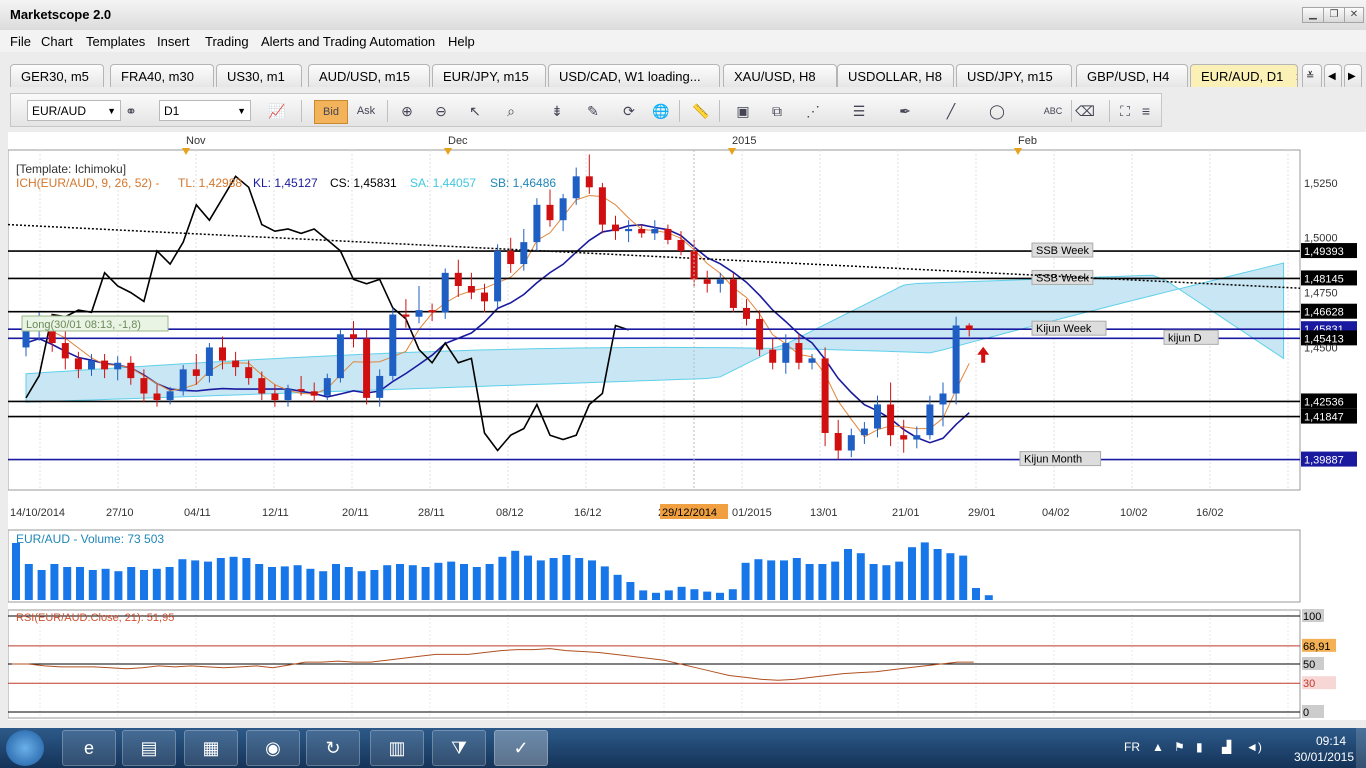 Image resolution: width=1366 pixels, height=768 pixels. I want to click on tab-euraud: EUR/AUD, D1 ✕, so click(1244, 75).